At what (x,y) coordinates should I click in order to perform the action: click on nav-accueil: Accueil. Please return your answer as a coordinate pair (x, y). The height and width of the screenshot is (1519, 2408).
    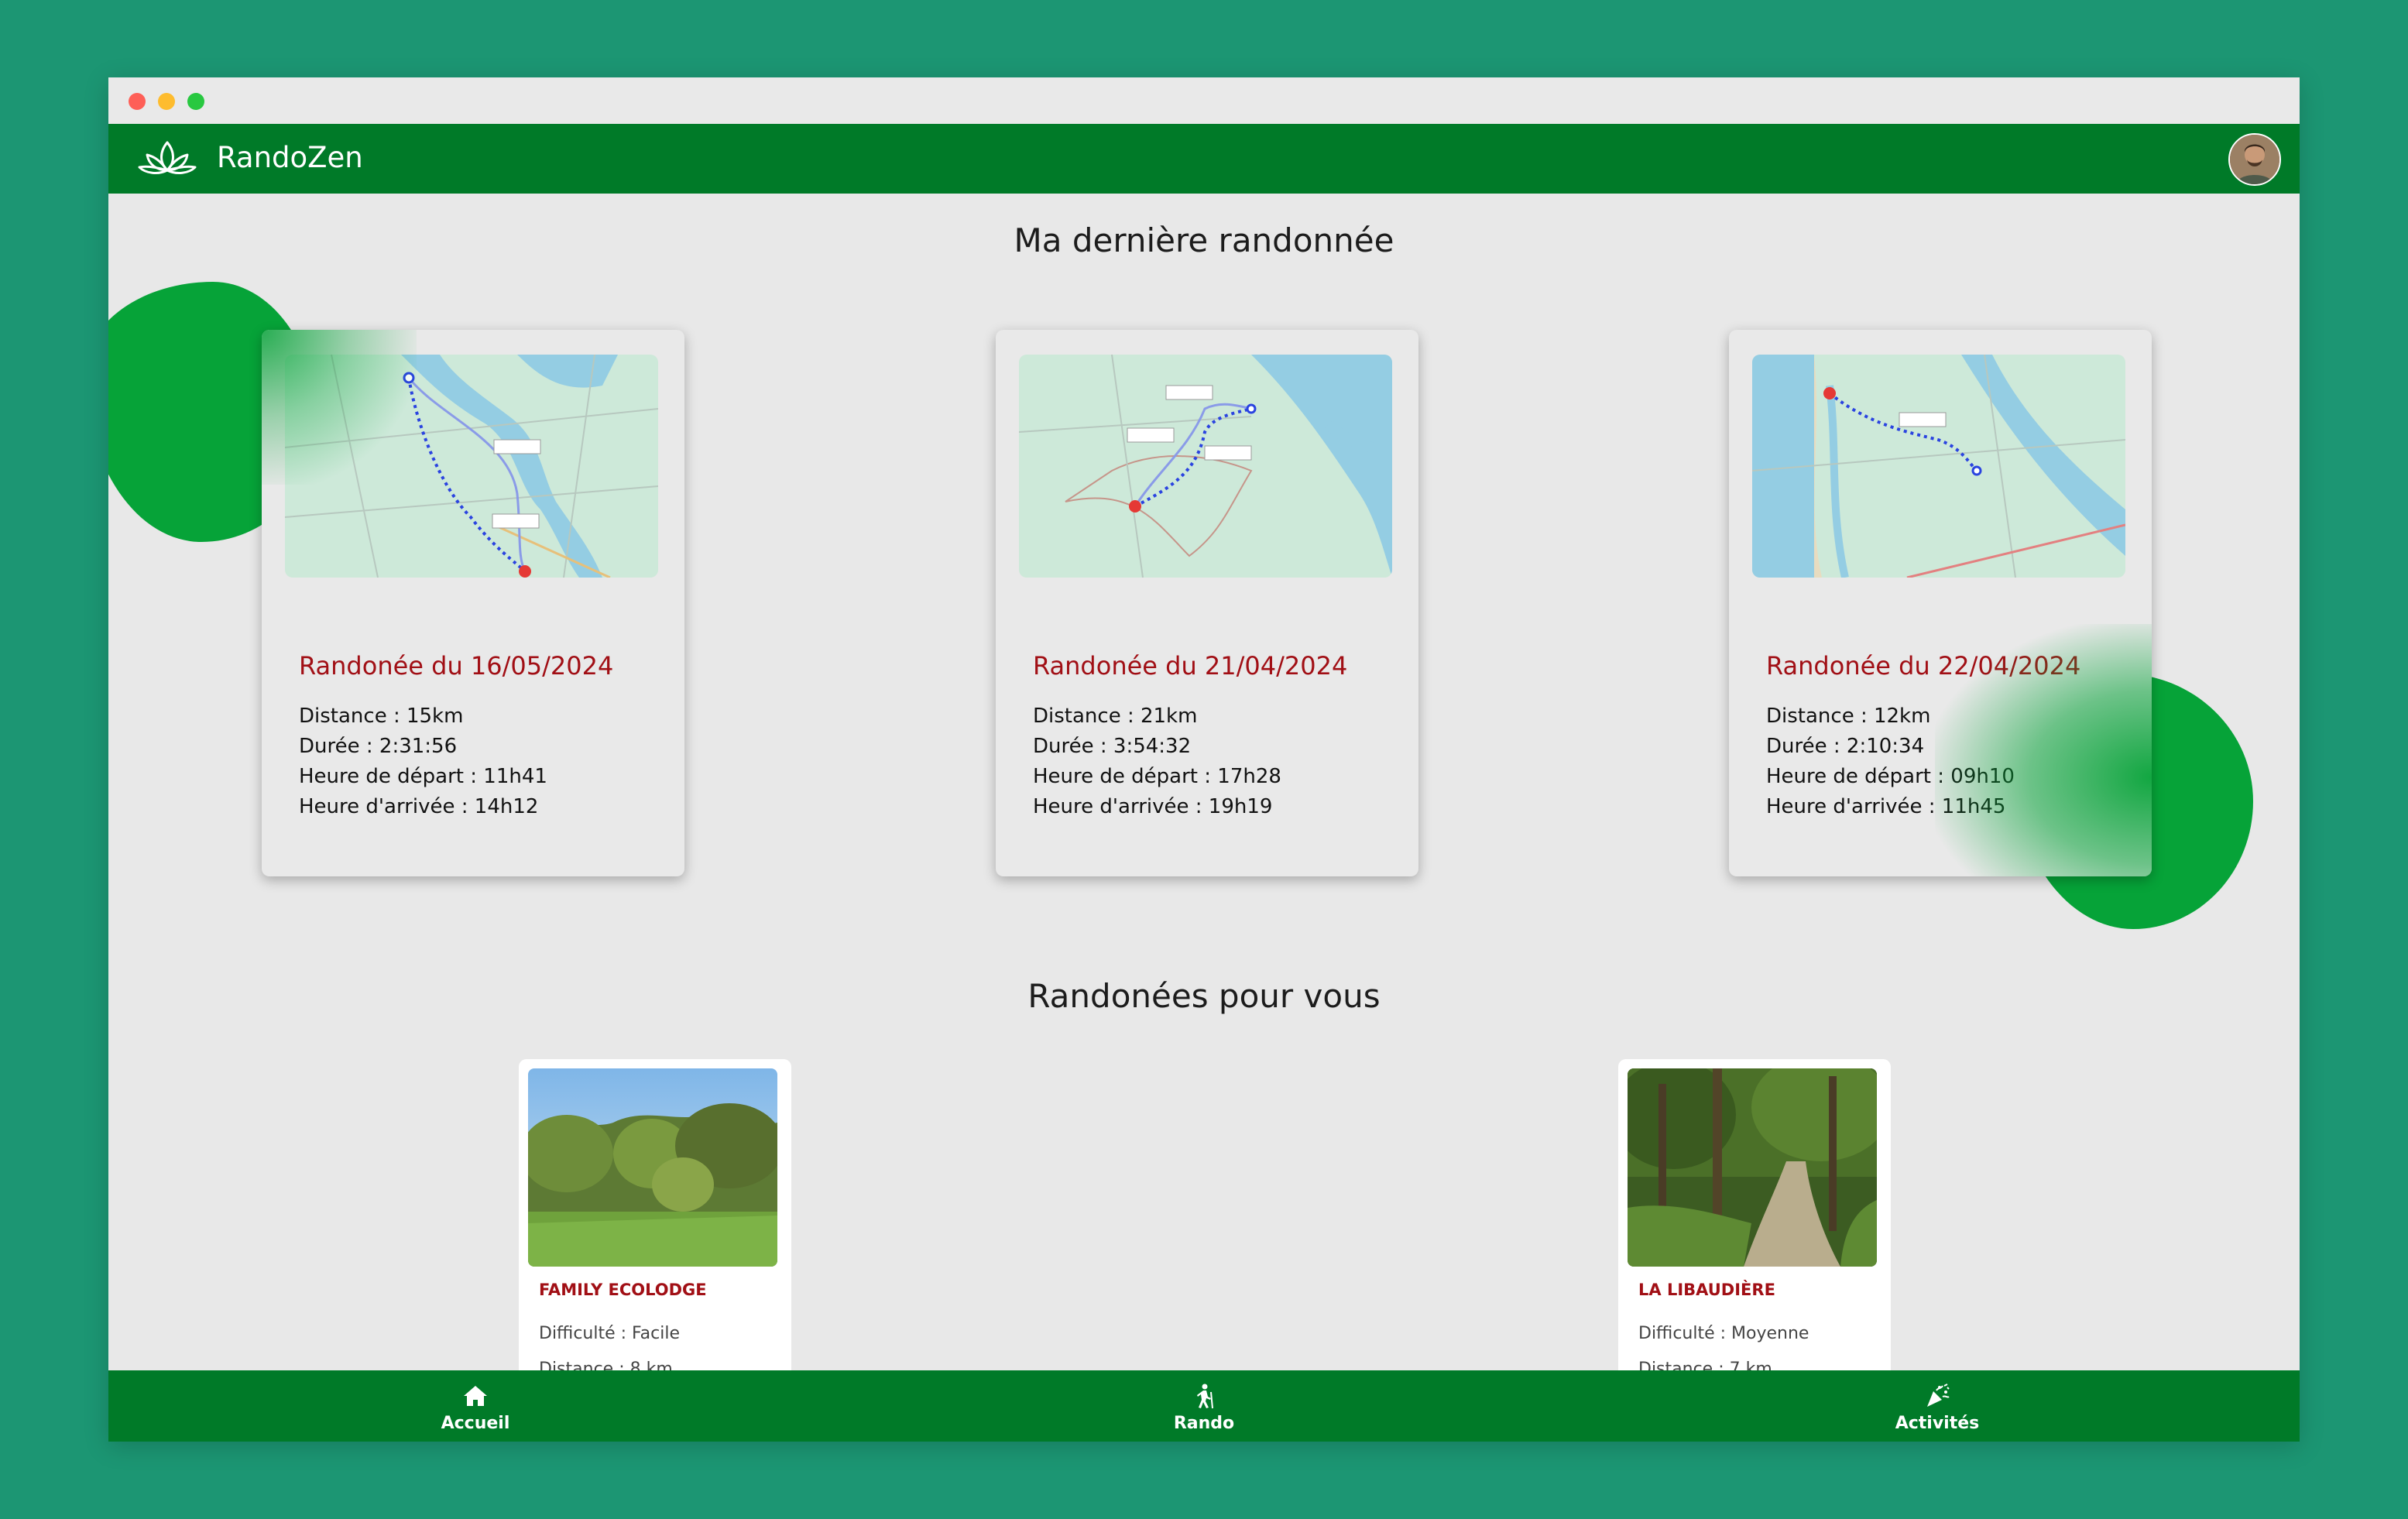
    Looking at the image, I should click on (475, 1408).